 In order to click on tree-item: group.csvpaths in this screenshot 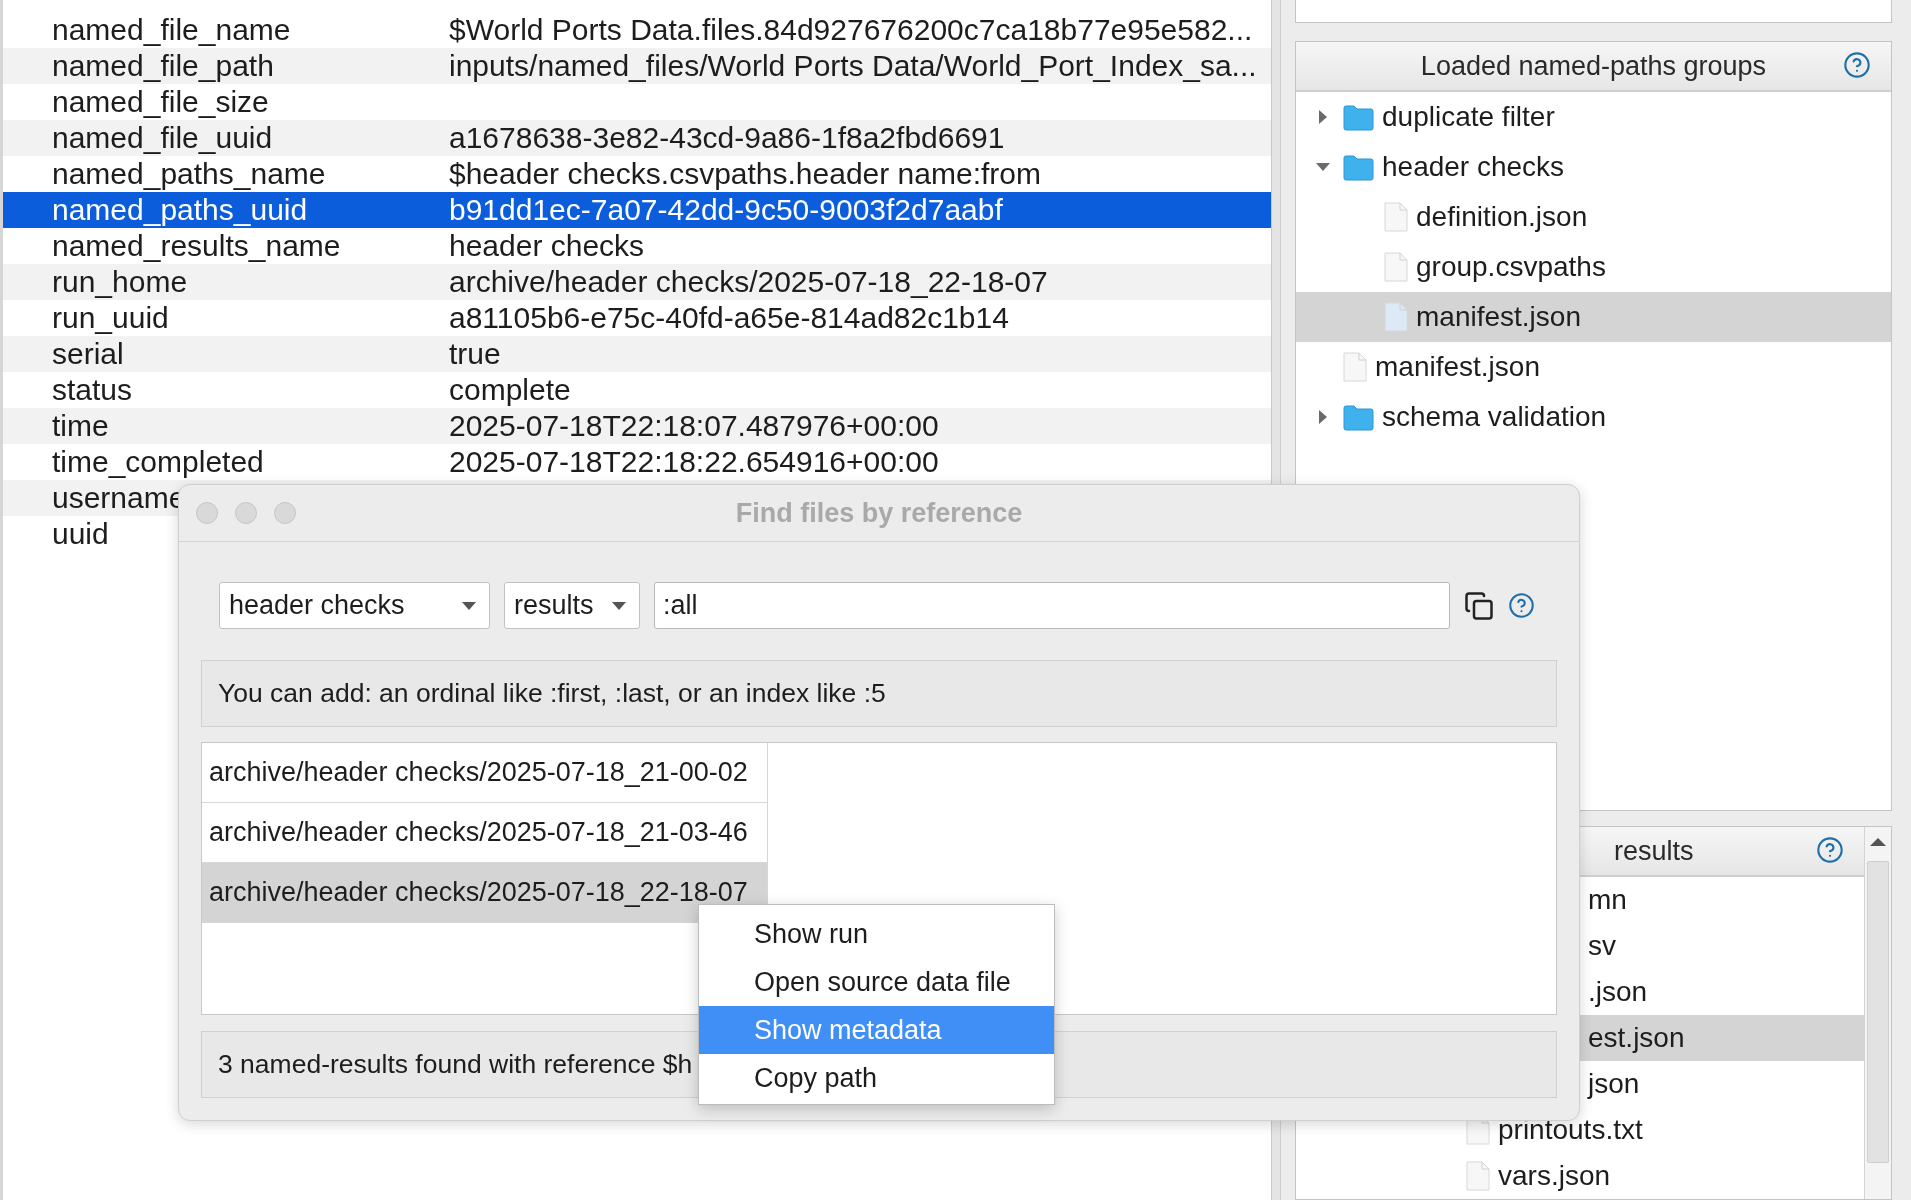, I will do `click(1593, 267)`.